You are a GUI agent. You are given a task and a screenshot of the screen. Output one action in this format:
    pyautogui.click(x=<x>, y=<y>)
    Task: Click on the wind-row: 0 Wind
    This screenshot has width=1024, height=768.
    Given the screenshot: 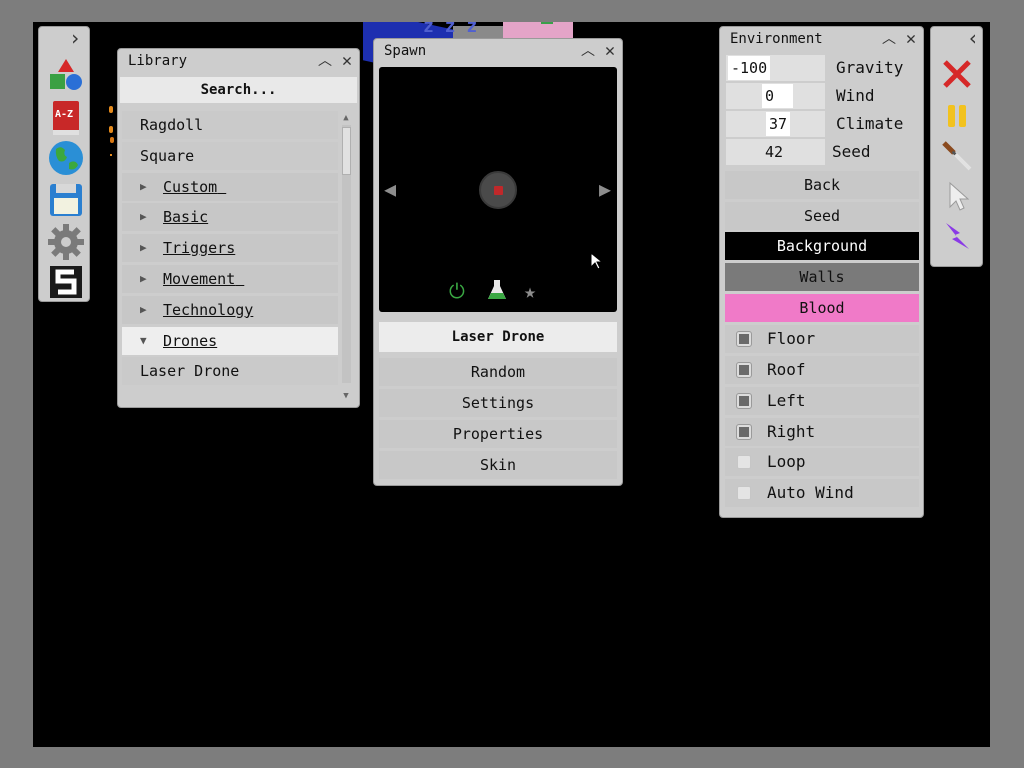 What is the action you would take?
    pyautogui.click(x=822, y=96)
    